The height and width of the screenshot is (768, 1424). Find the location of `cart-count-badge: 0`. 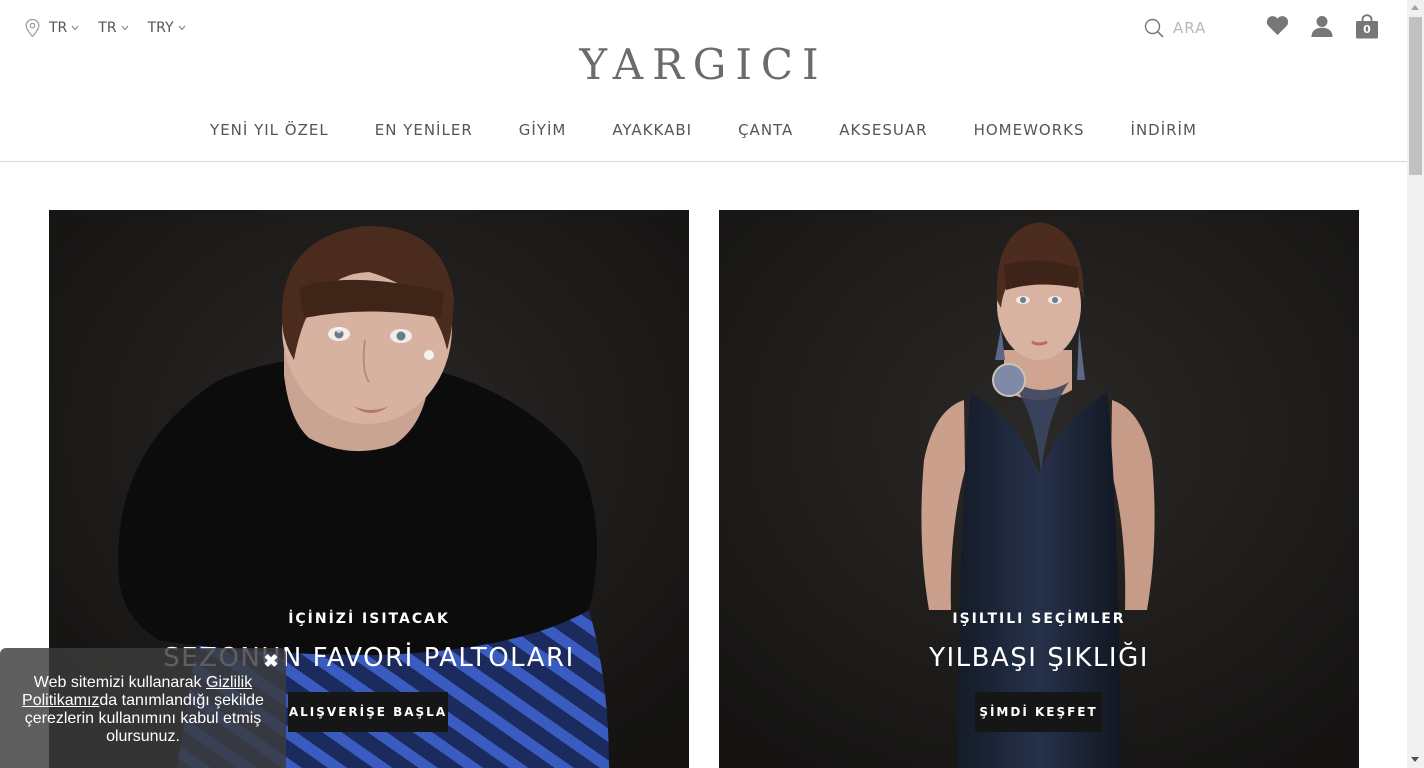

cart-count-badge: 0 is located at coordinates (1367, 29).